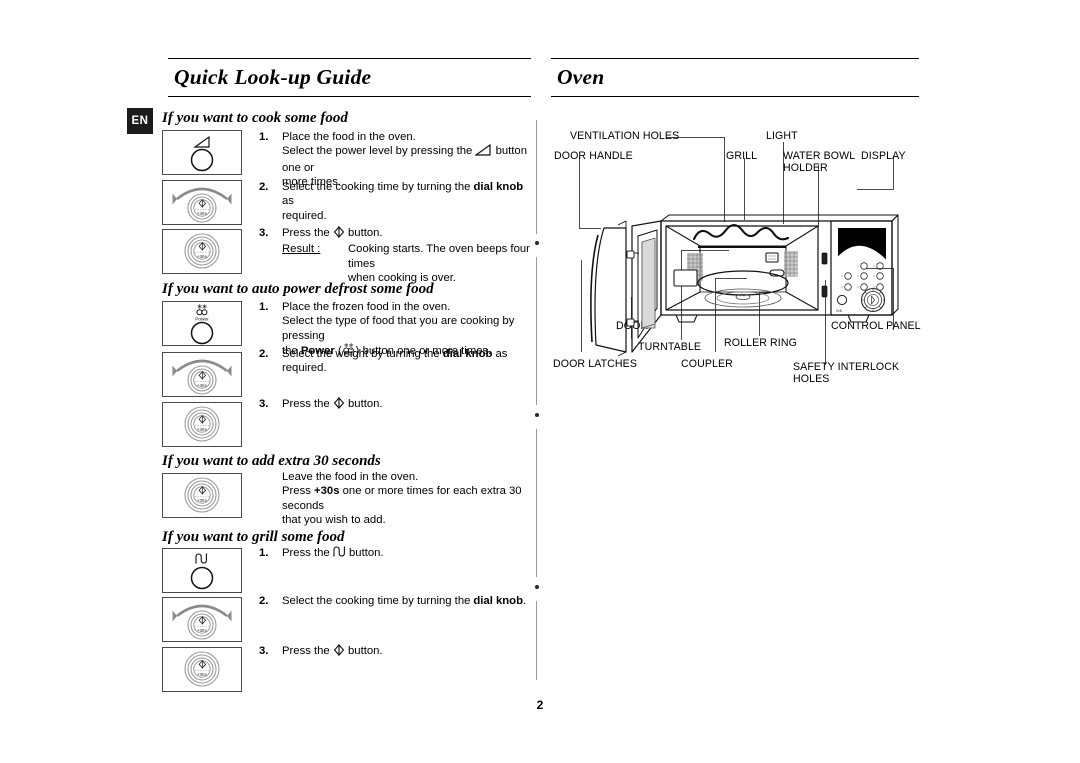 This screenshot has width=1080, height=763. I want to click on section-heading-cook: If you want to cook some food, so click(255, 118).